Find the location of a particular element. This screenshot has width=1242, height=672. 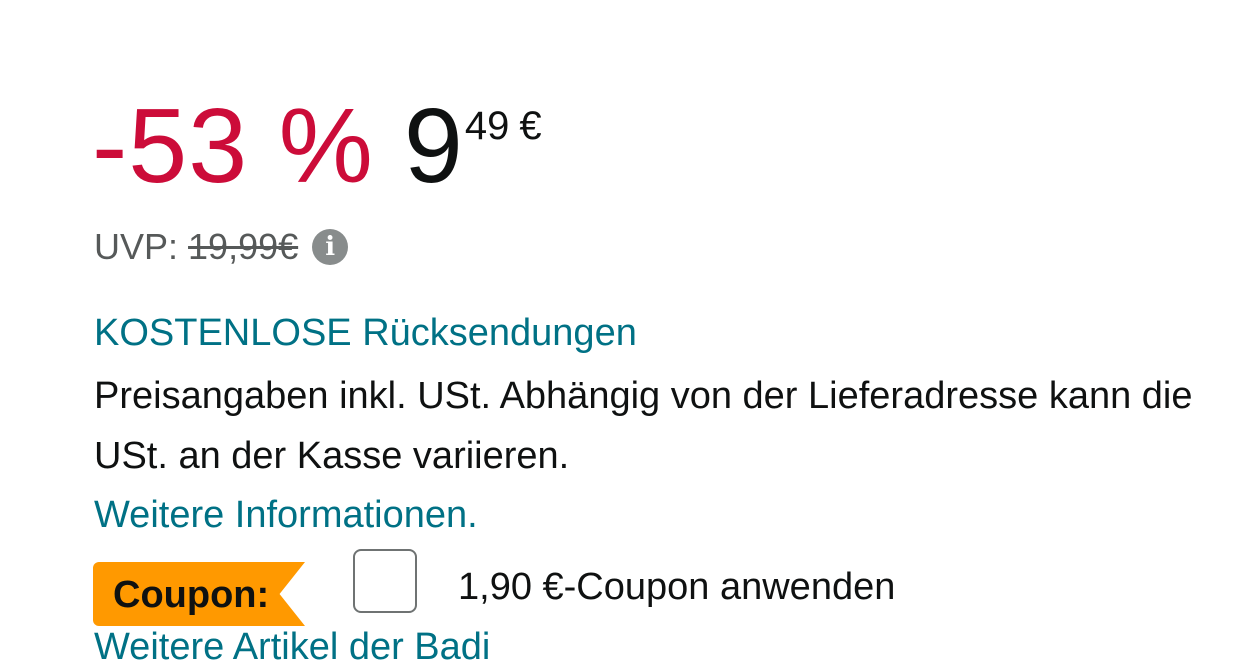

discount-percentage: -53 % is located at coordinates (233, 146).